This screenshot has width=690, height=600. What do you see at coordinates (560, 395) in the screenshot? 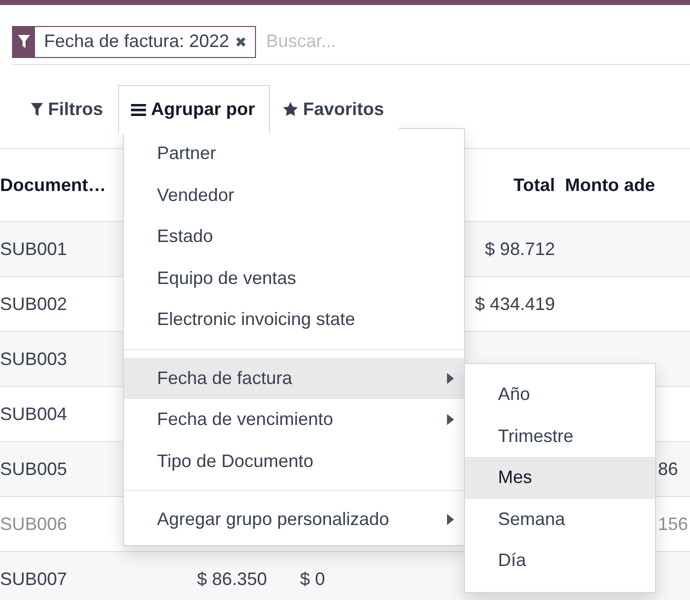
I see `submenu-item: Año` at bounding box center [560, 395].